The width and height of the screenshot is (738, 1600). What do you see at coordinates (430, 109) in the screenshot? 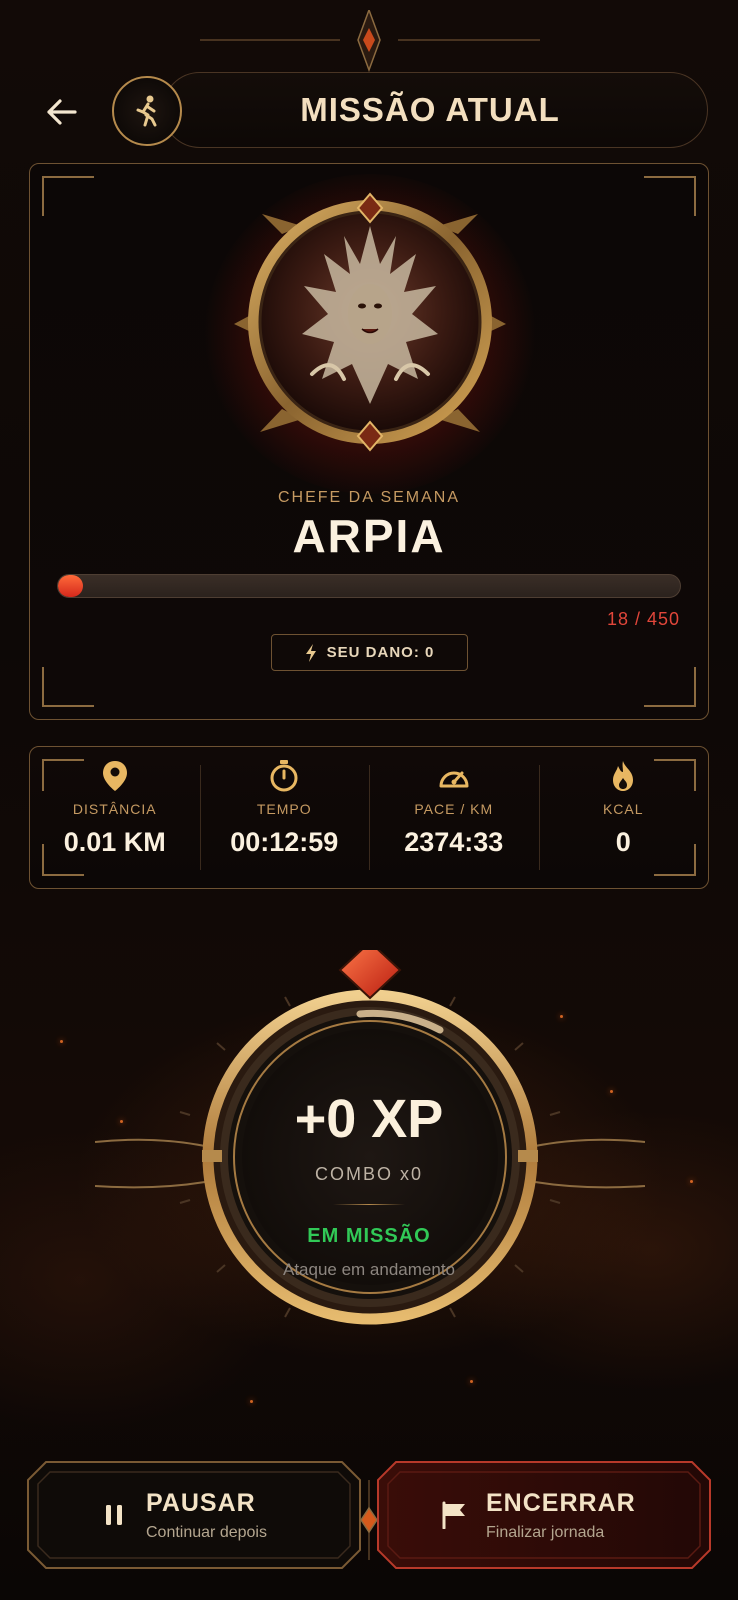
I see `page-title: MISSÃO ATUAL` at bounding box center [430, 109].